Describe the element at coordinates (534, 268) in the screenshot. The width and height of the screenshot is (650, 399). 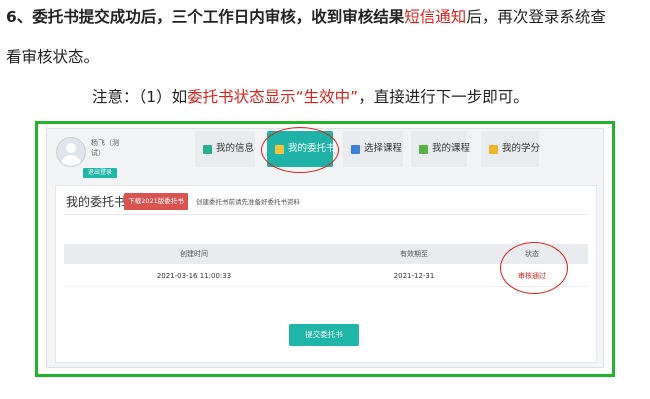
I see `status-highlight-circle` at that location.